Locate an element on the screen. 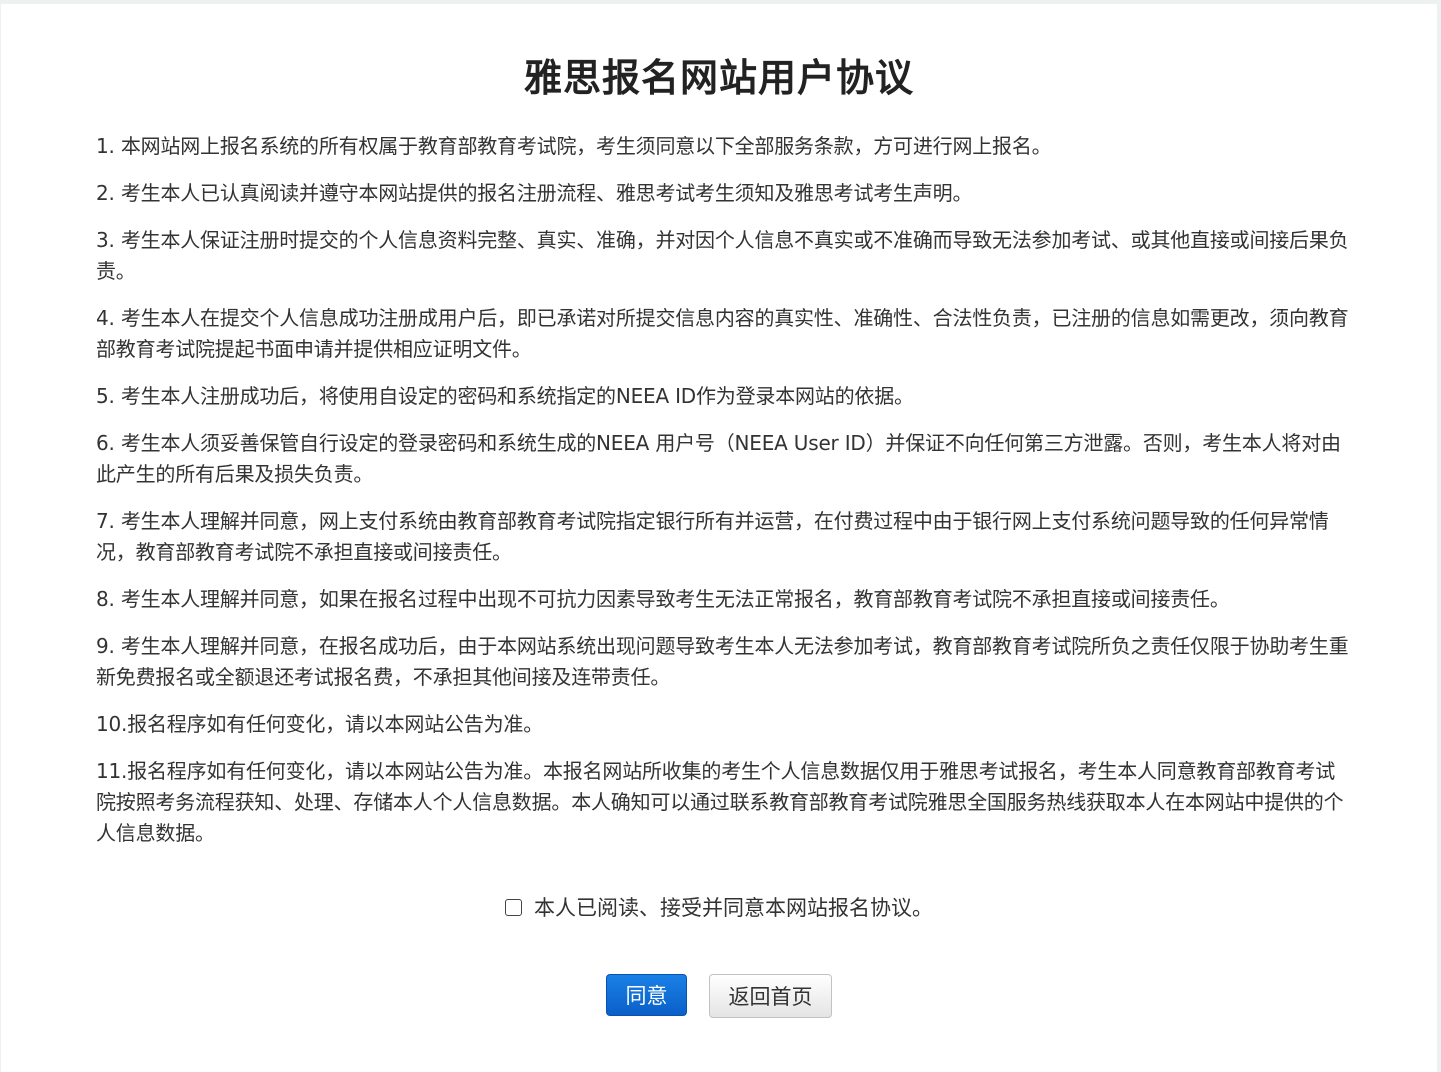 This screenshot has width=1441, height=1072. return-home-button: 返回首页 is located at coordinates (770, 996).